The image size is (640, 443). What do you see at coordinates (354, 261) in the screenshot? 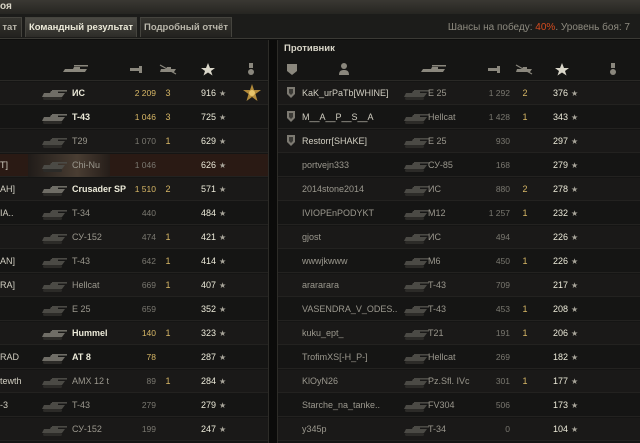
I see `player-name: wwwjkwww` at bounding box center [354, 261].